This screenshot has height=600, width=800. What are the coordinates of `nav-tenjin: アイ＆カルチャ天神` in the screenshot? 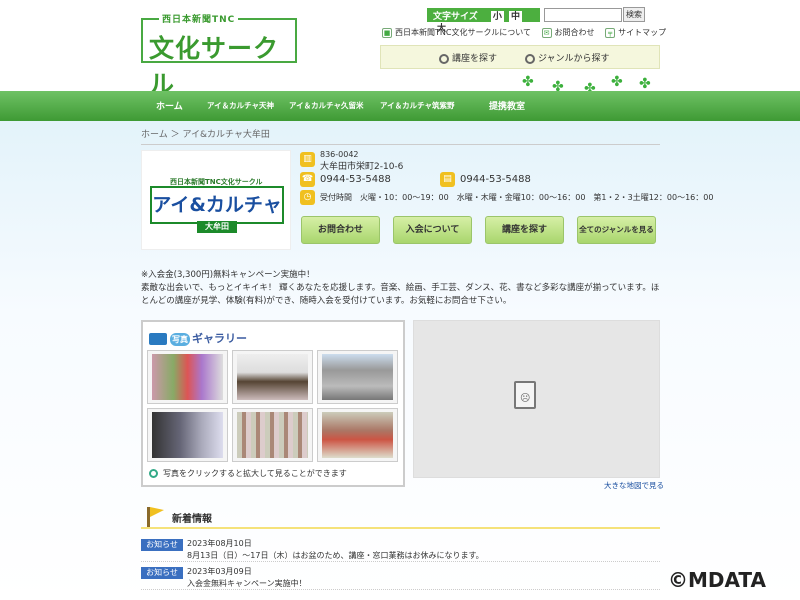 It's located at (240, 105).